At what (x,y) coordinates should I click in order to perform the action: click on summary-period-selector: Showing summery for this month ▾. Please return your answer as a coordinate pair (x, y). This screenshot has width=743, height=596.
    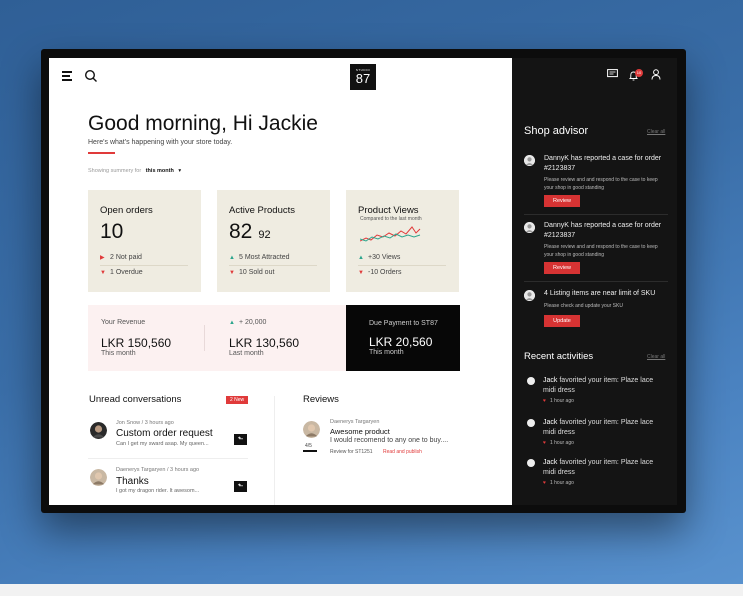
    Looking at the image, I should click on (134, 171).